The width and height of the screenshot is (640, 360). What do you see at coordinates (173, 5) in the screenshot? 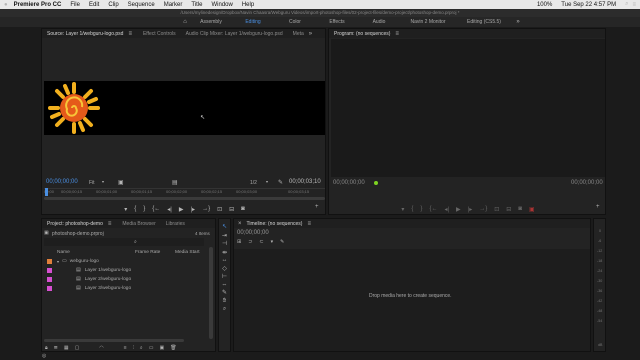
I see `menu-marker: Marker` at bounding box center [173, 5].